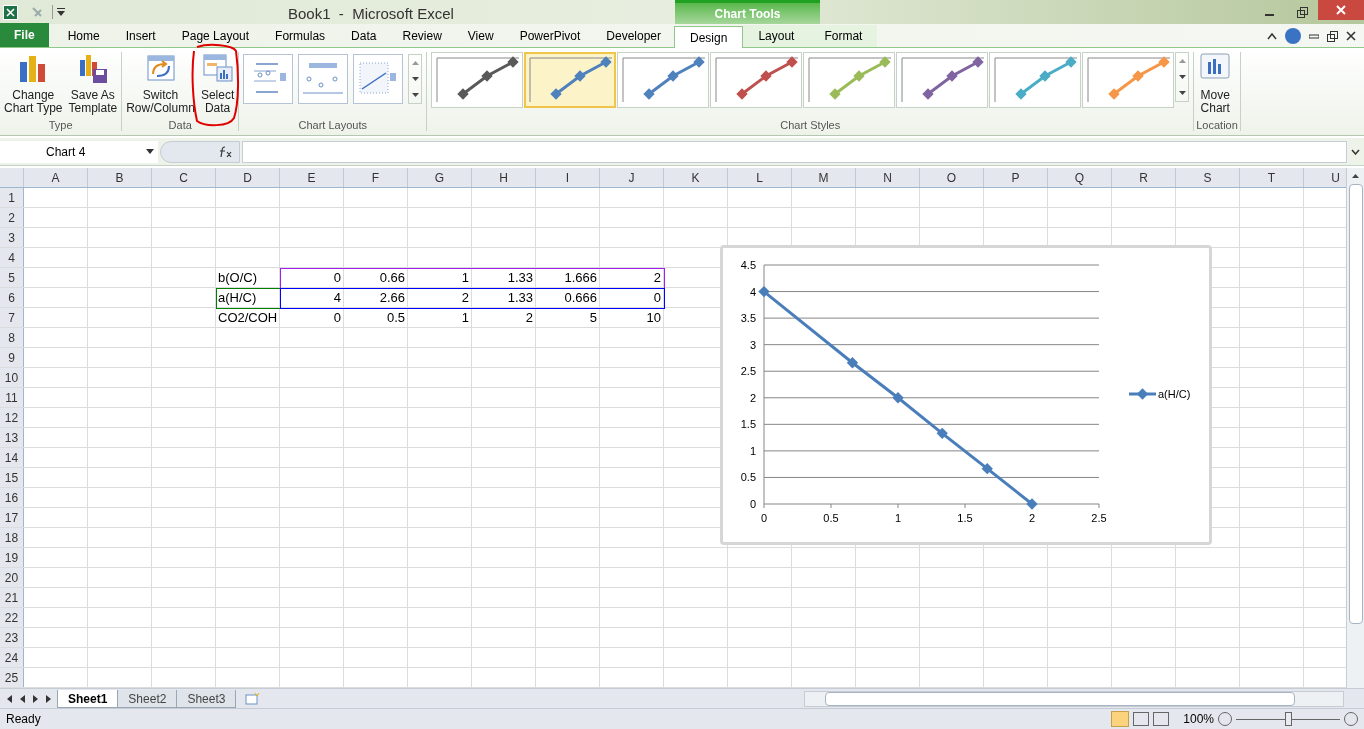  What do you see at coordinates (760, 177) in the screenshot?
I see `column-header: L` at bounding box center [760, 177].